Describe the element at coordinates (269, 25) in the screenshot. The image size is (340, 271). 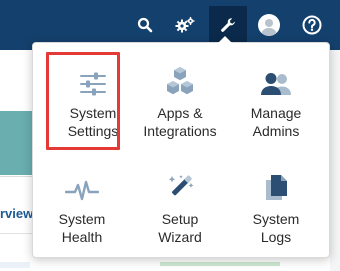
I see `avatar-icon` at that location.